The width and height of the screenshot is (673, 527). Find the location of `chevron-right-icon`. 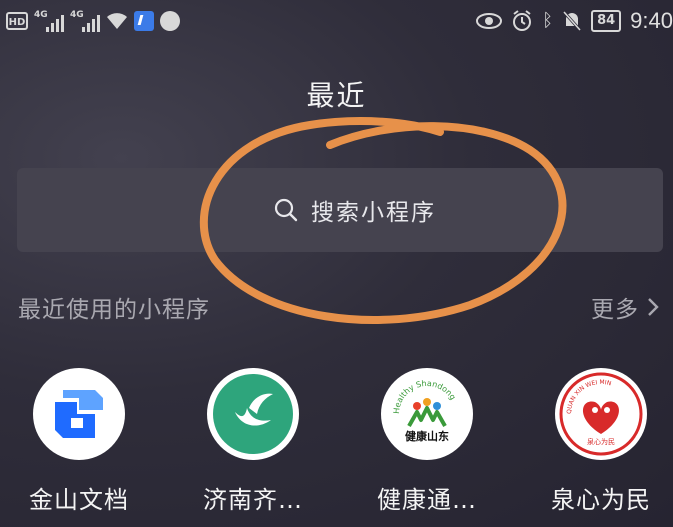

chevron-right-icon is located at coordinates (653, 307).